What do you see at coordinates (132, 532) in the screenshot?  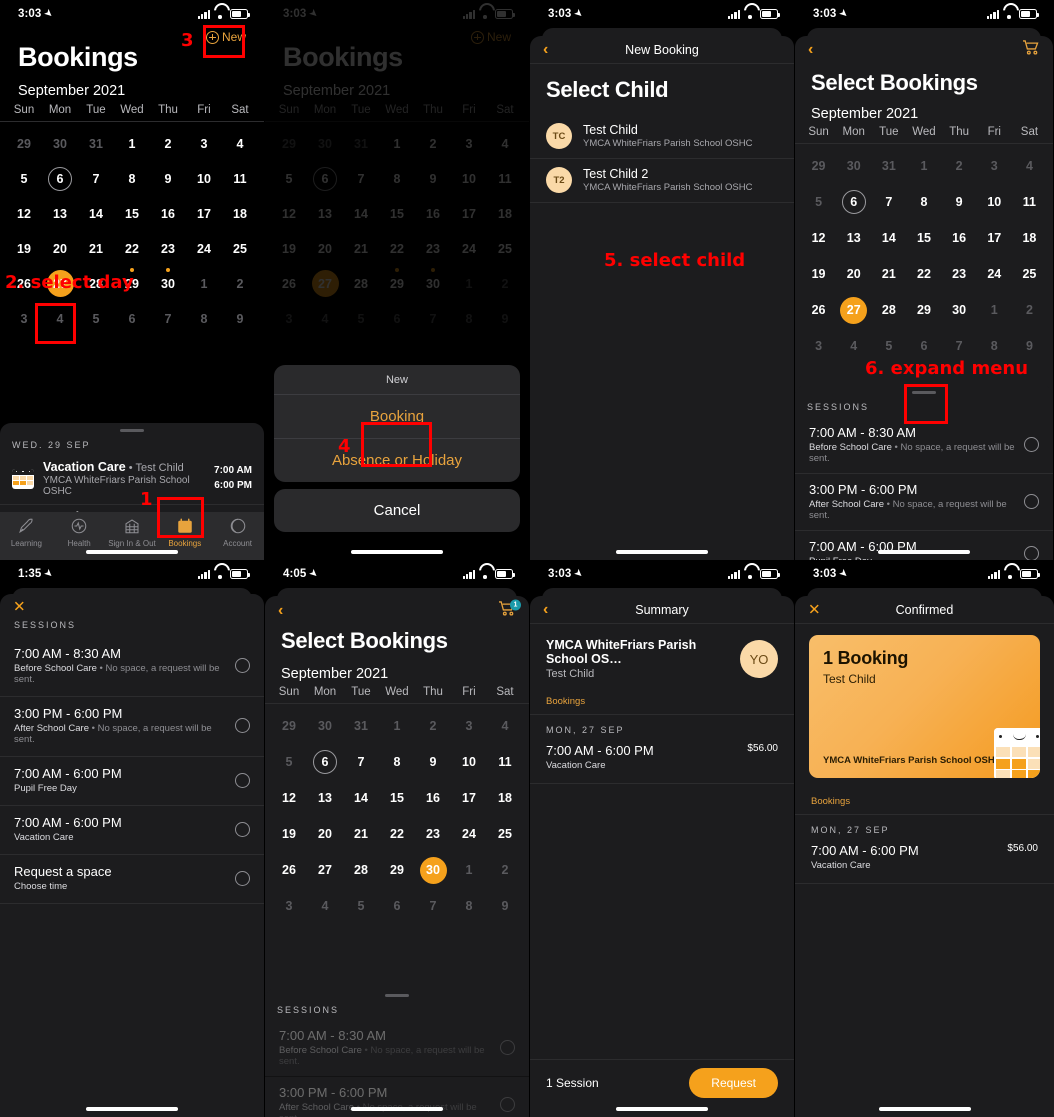 I see `tab-sign-in-out: Sign In & Out` at bounding box center [132, 532].